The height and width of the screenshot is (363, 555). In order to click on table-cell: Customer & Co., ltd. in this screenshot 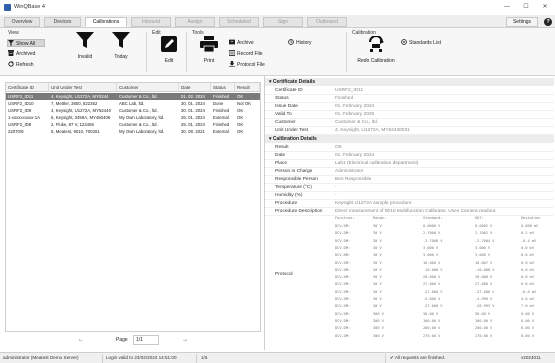, I will do `click(138, 124)`.